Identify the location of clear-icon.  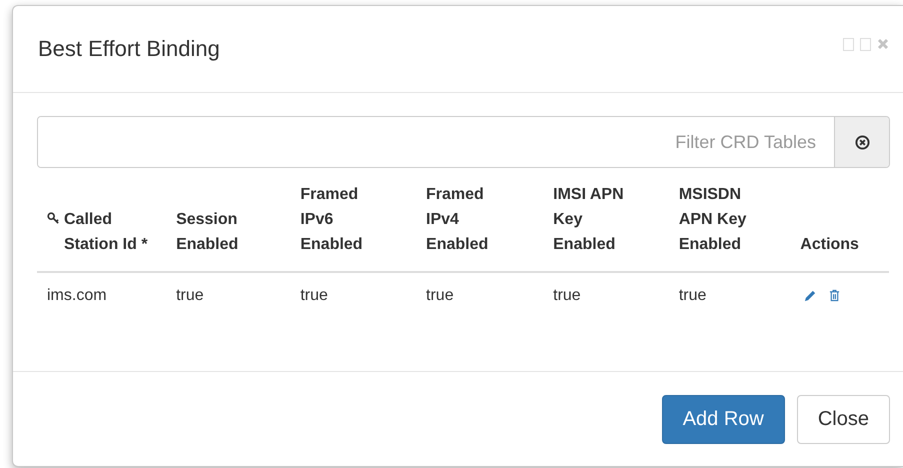
(862, 142).